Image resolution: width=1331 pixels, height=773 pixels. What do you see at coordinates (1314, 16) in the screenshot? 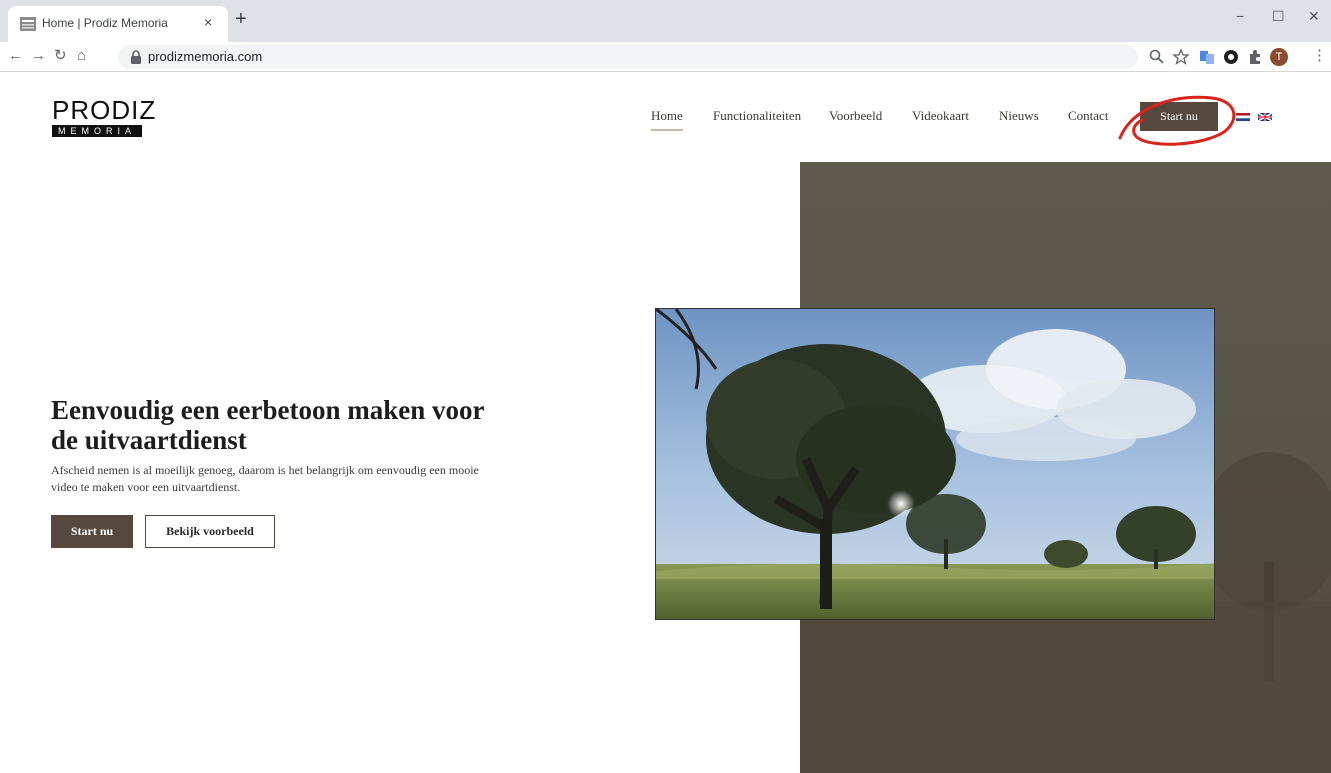
I see `close-window-button: ✕` at bounding box center [1314, 16].